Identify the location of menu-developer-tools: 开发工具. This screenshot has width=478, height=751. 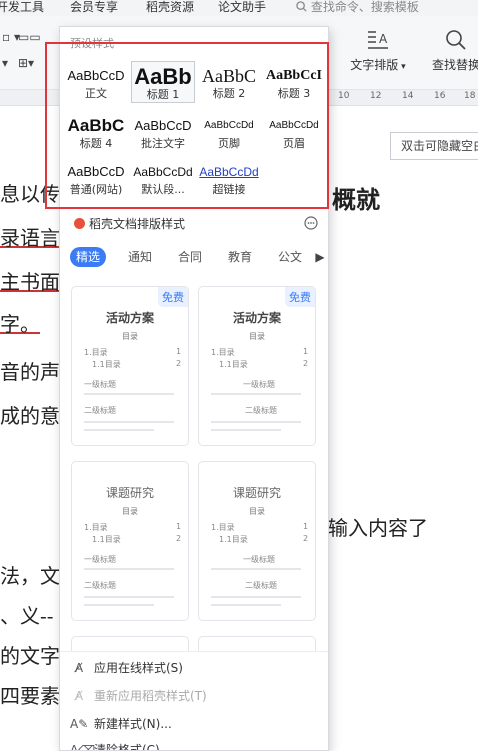
(22, 7).